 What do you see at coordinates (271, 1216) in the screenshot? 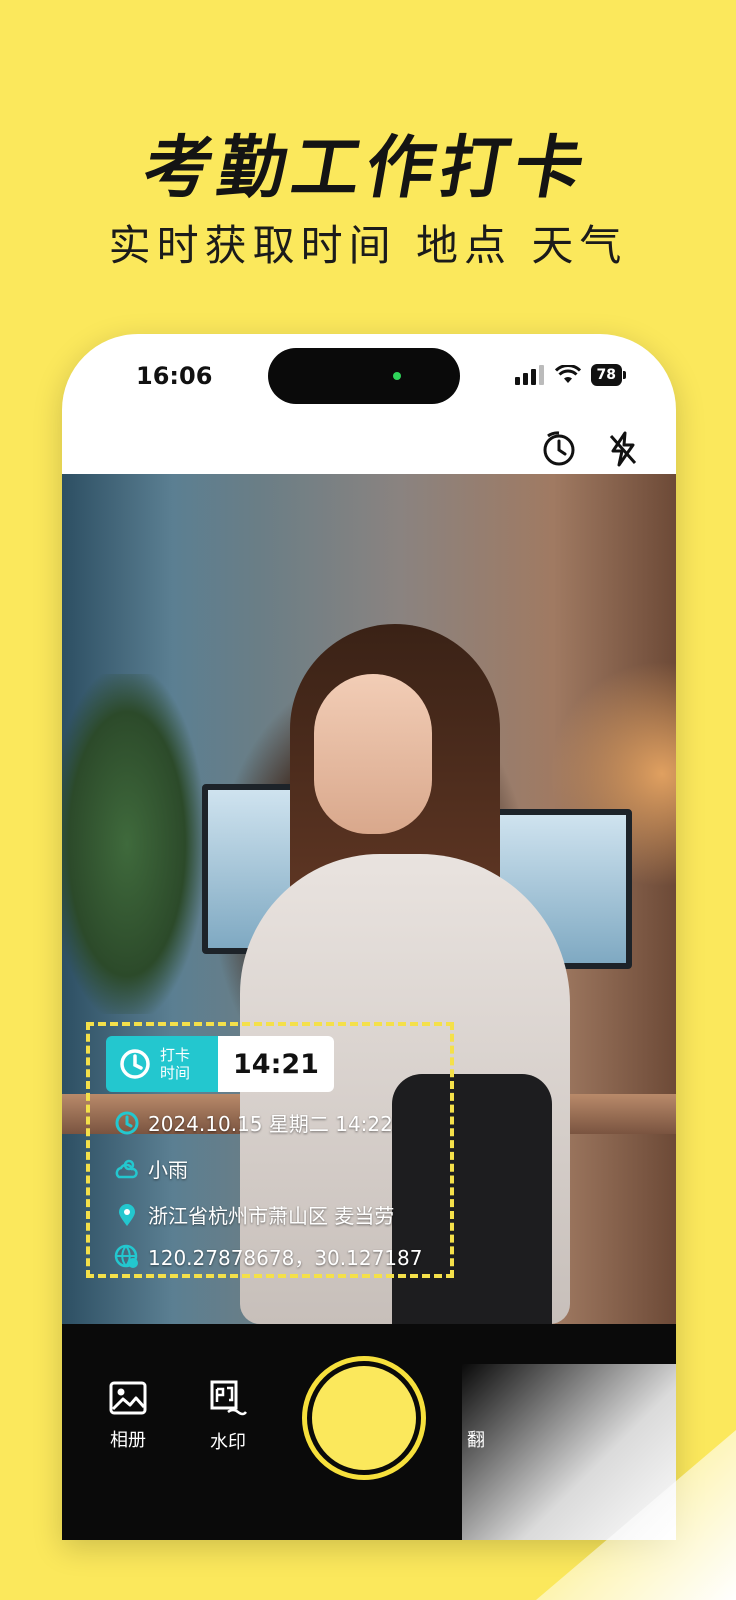
I see `location-text: 浙江省杭州市萧山区 麦当劳` at bounding box center [271, 1216].